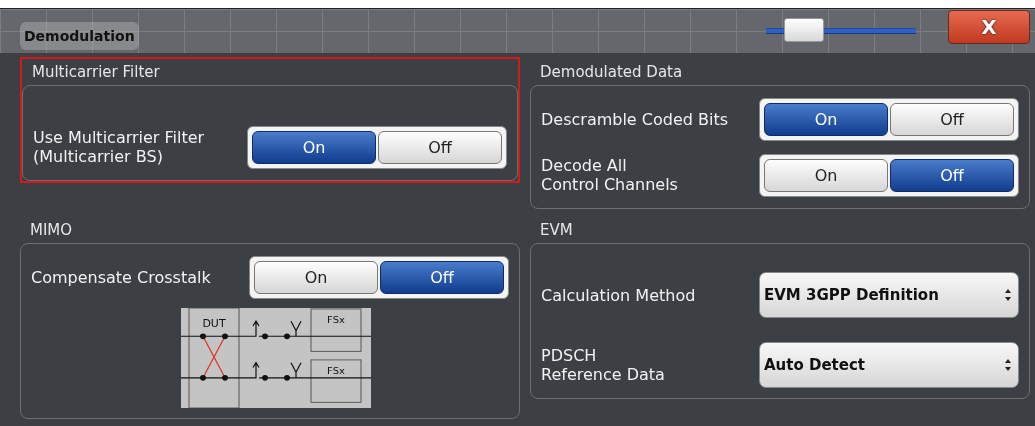 Image resolution: width=1035 pixels, height=426 pixels. I want to click on setting-label: Compensate Crosstalk, so click(121, 277).